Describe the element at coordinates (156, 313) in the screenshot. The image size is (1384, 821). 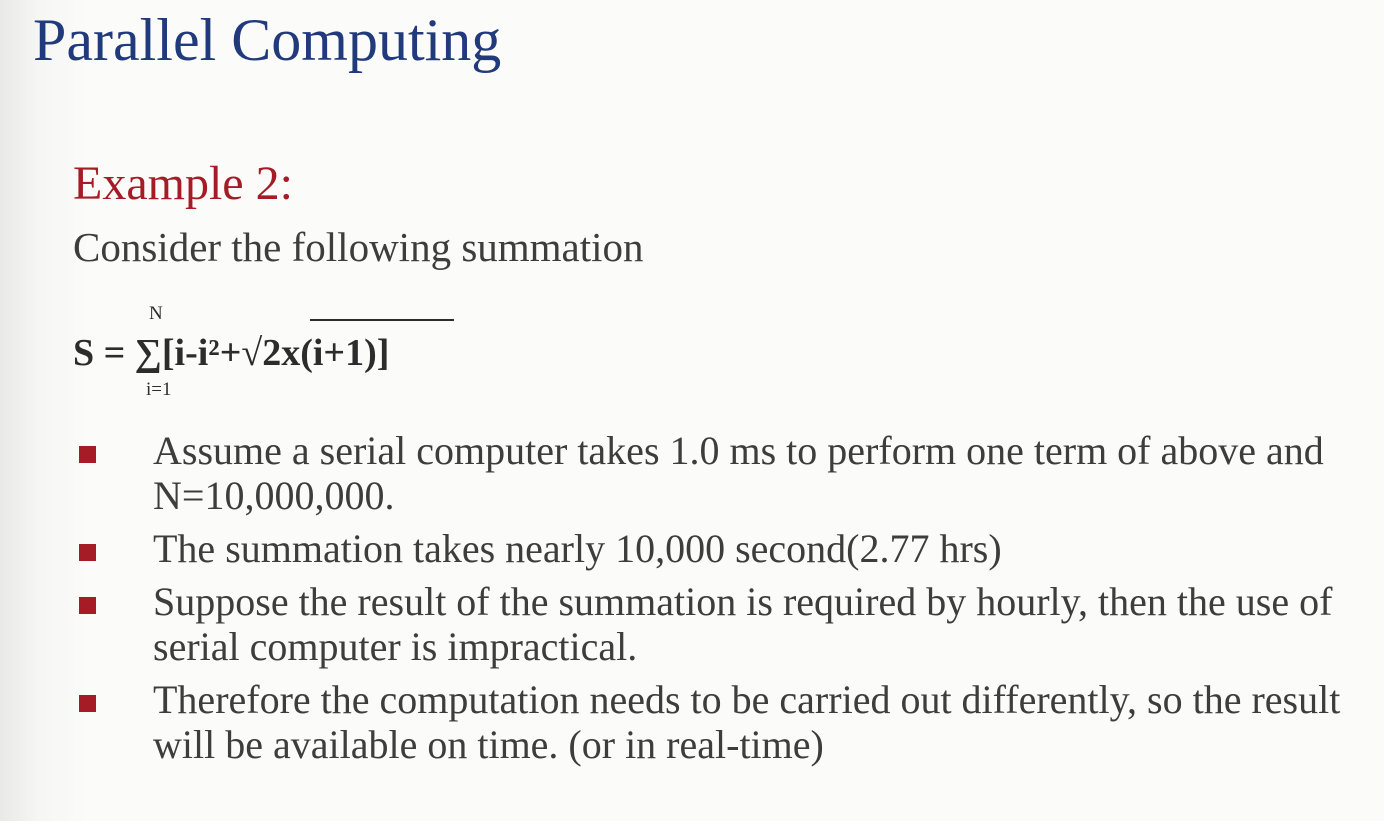
I see `formula-upper-limit: N` at that location.